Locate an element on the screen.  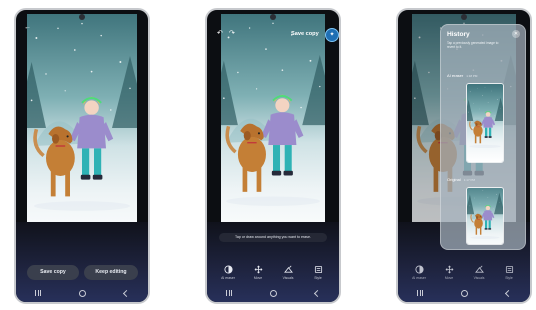
history-thumbnail-ai-eraser is located at coordinates (485, 123).